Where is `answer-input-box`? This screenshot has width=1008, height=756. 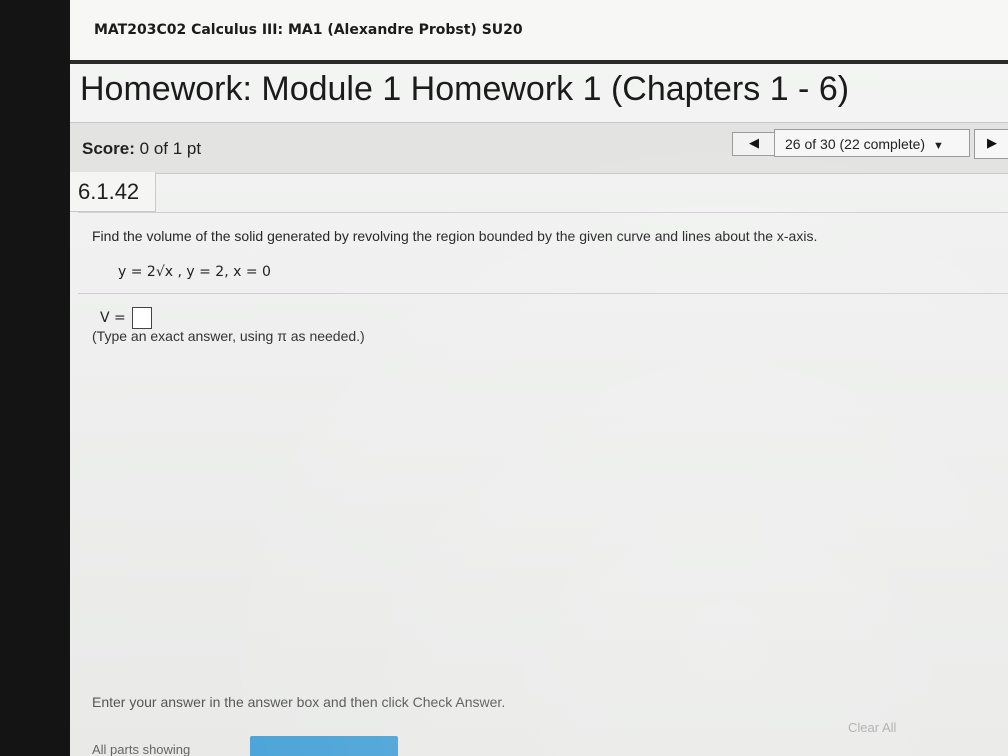
answer-input-box is located at coordinates (142, 318).